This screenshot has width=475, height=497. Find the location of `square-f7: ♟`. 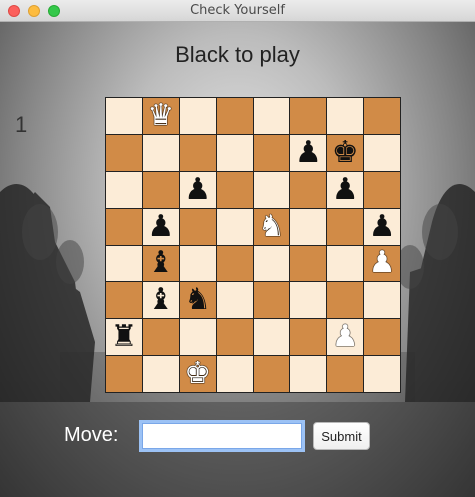

square-f7: ♟ is located at coordinates (308, 152).